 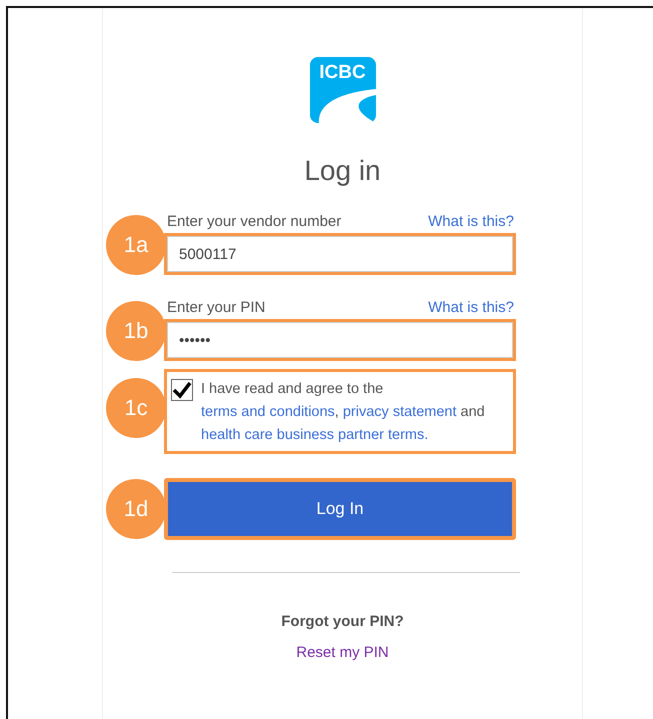 I want to click on forgot-pin-text: Forgot your PIN?, so click(x=342, y=621).